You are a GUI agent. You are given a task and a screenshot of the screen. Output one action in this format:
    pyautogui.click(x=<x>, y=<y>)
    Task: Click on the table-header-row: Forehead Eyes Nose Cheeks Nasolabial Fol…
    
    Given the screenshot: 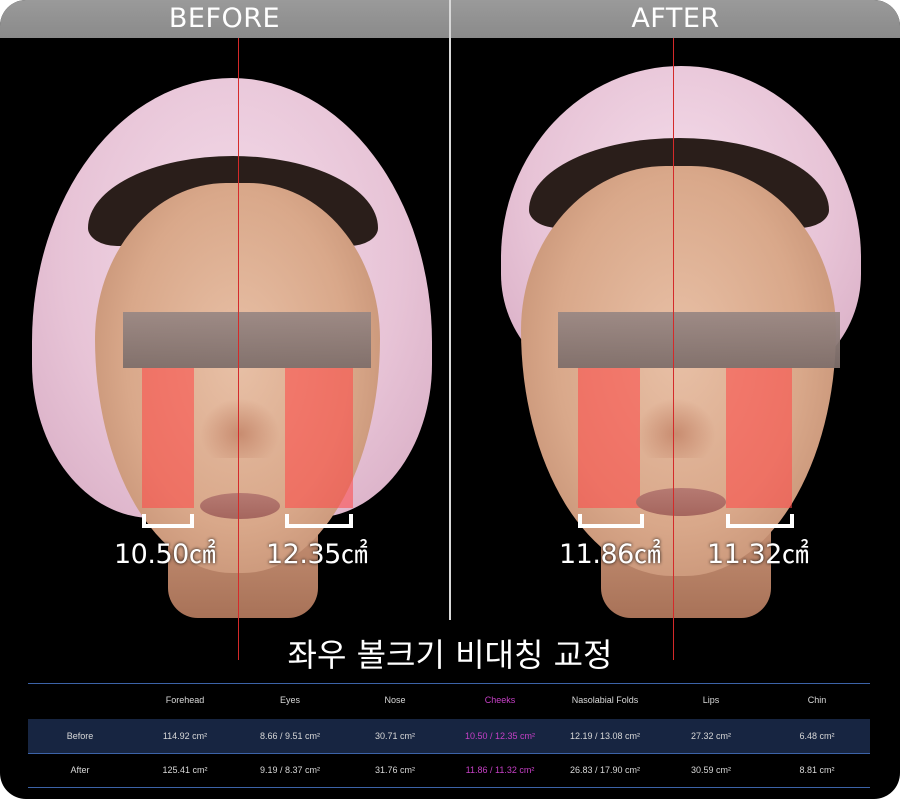 What is the action you would take?
    pyautogui.click(x=449, y=700)
    